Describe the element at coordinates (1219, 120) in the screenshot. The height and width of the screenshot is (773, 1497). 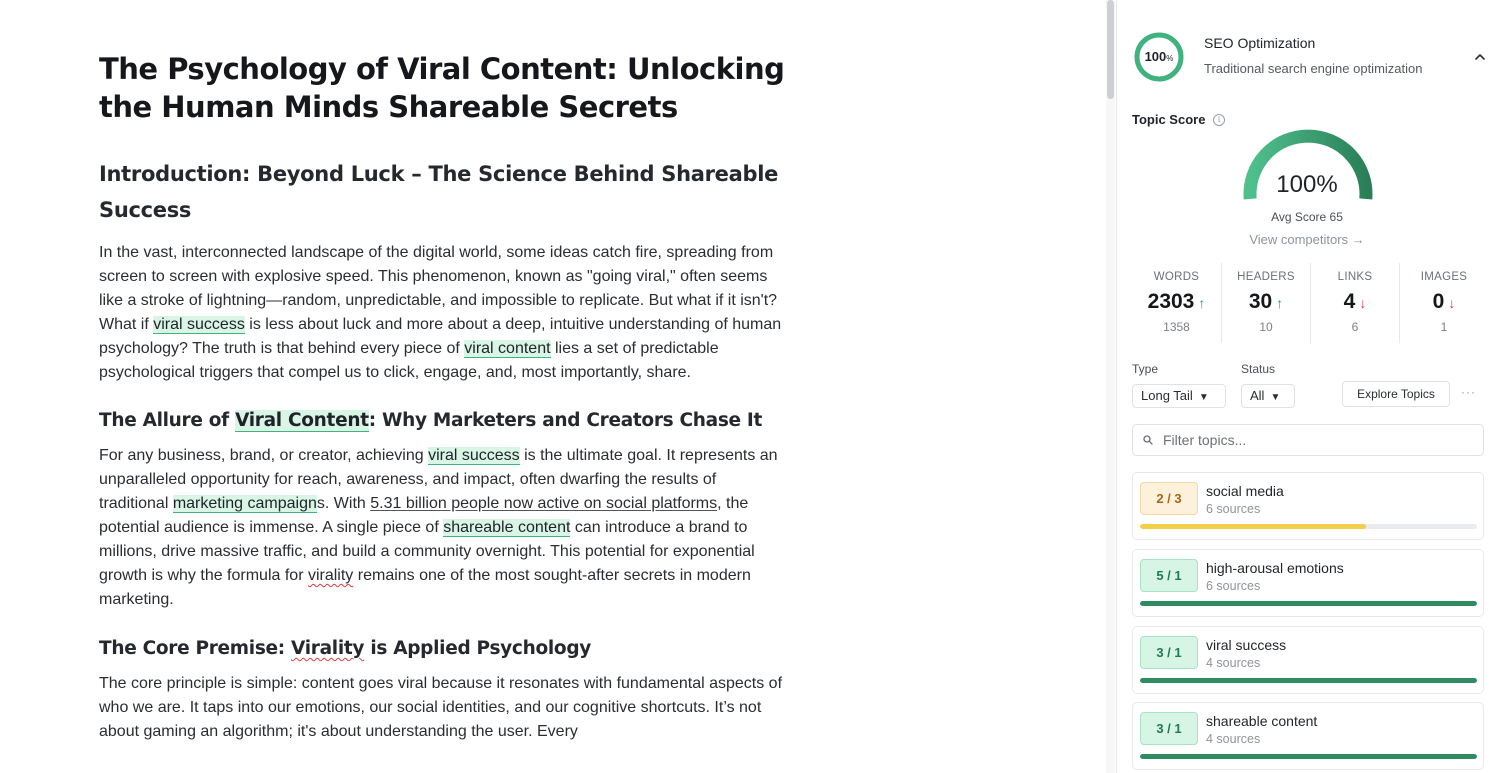
I see `info-icon: i` at that location.